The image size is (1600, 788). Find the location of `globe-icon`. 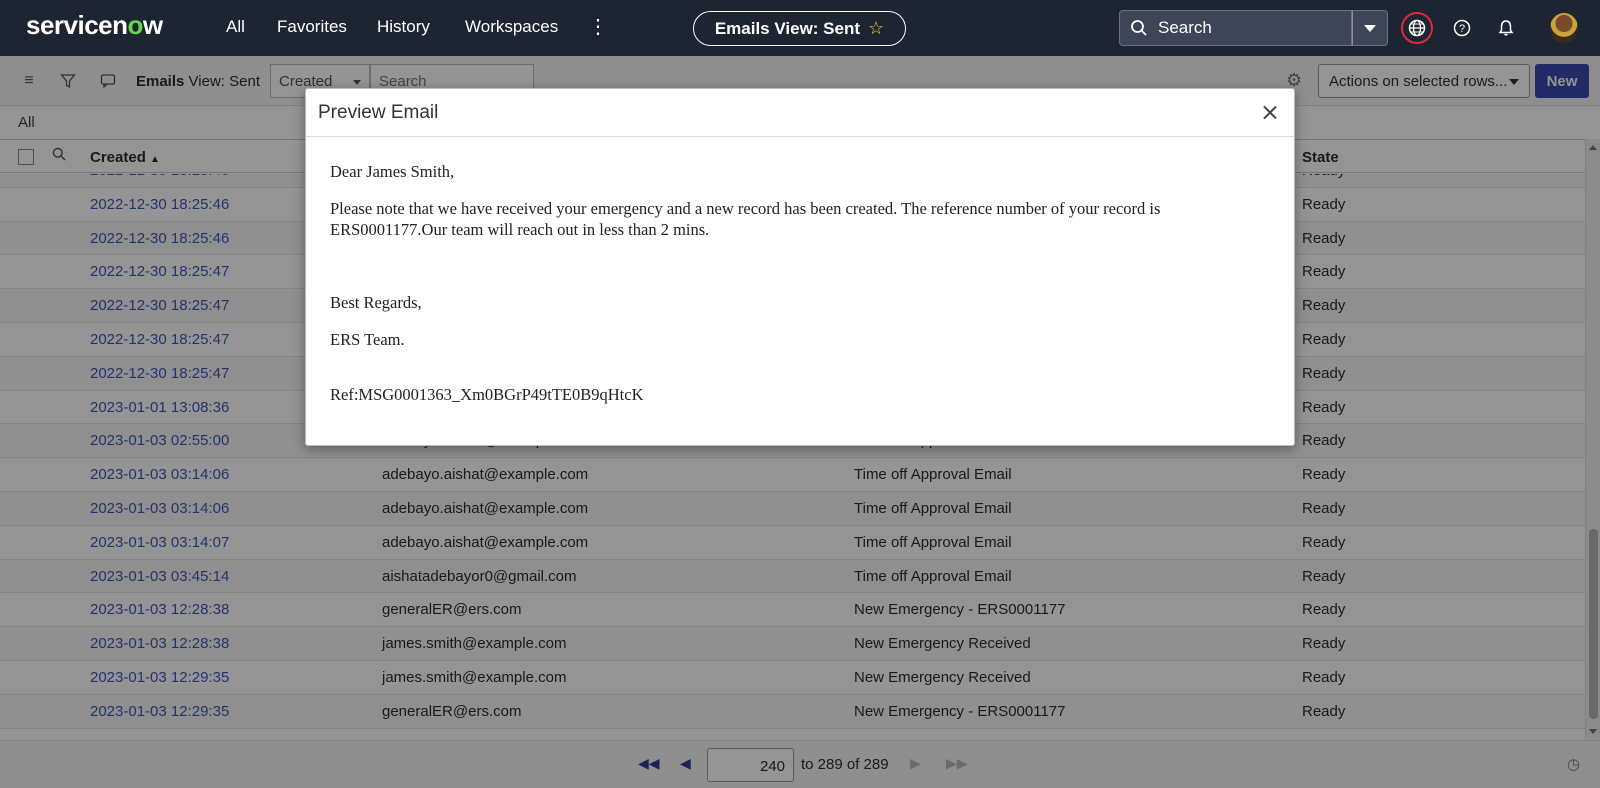

globe-icon is located at coordinates (1417, 28).